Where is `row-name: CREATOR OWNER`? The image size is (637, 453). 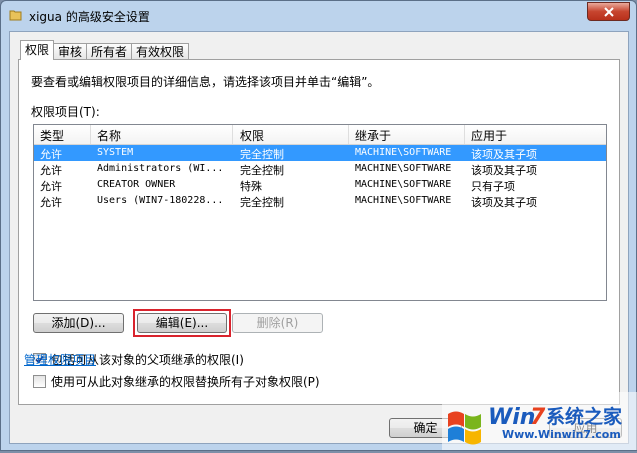 row-name: CREATOR OWNER is located at coordinates (136, 184).